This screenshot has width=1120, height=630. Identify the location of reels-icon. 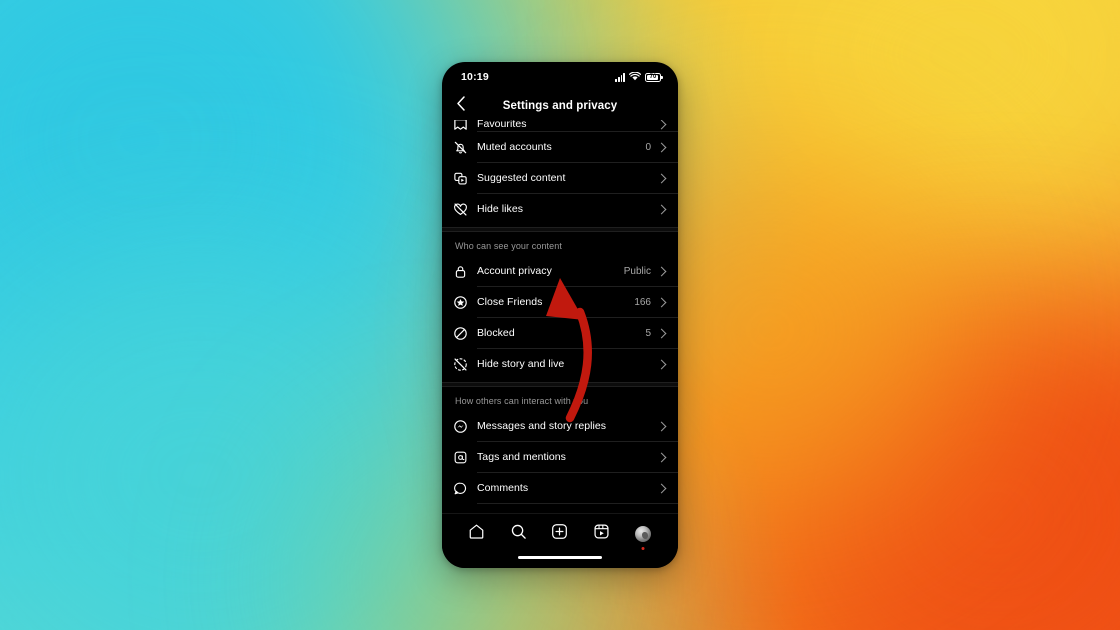
(601, 534).